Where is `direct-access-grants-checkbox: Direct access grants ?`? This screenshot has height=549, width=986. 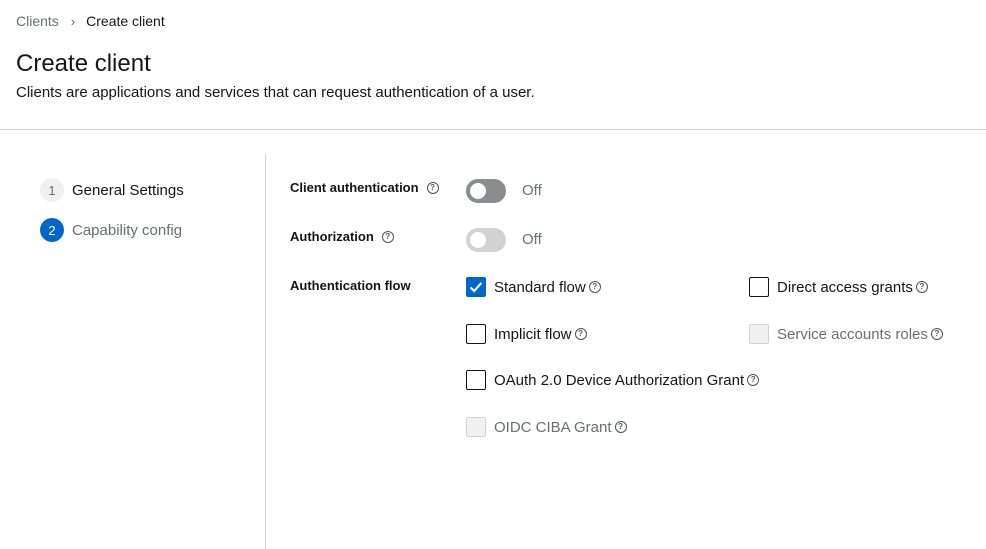 direct-access-grants-checkbox: Direct access grants ? is located at coordinates (838, 287).